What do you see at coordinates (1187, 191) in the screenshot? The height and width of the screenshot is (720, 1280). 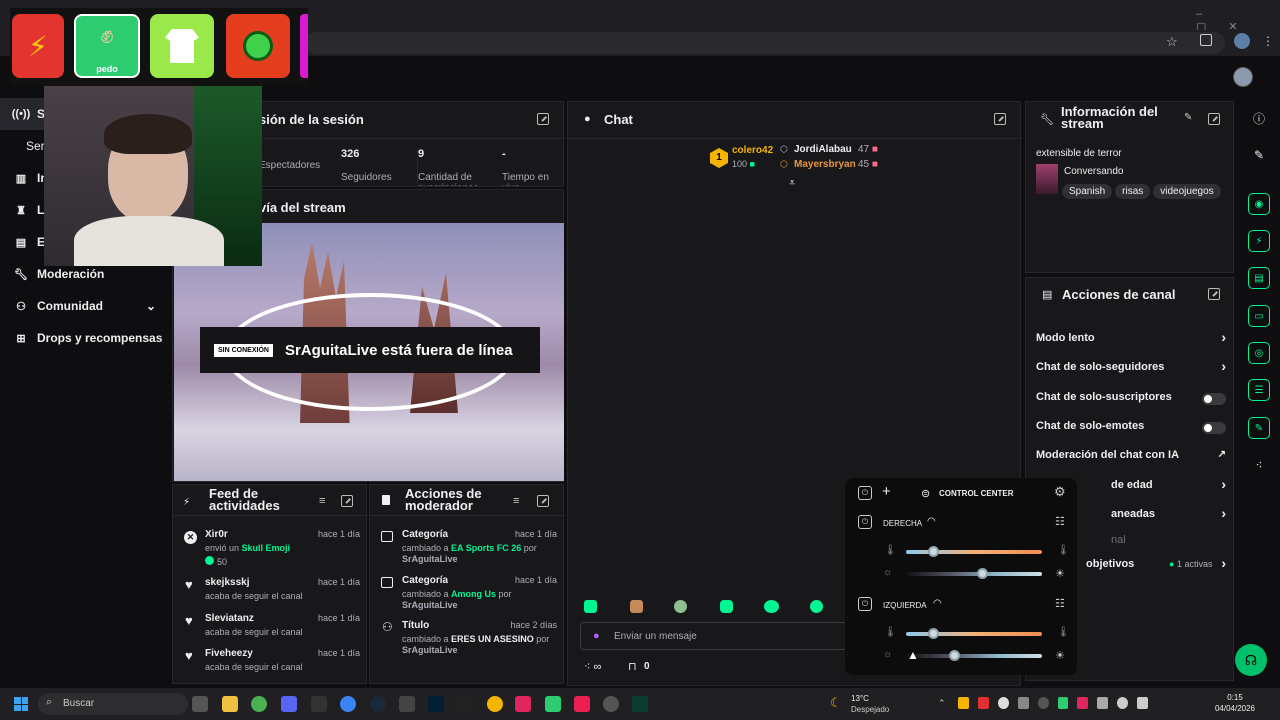 I see `tag: videojuegos` at bounding box center [1187, 191].